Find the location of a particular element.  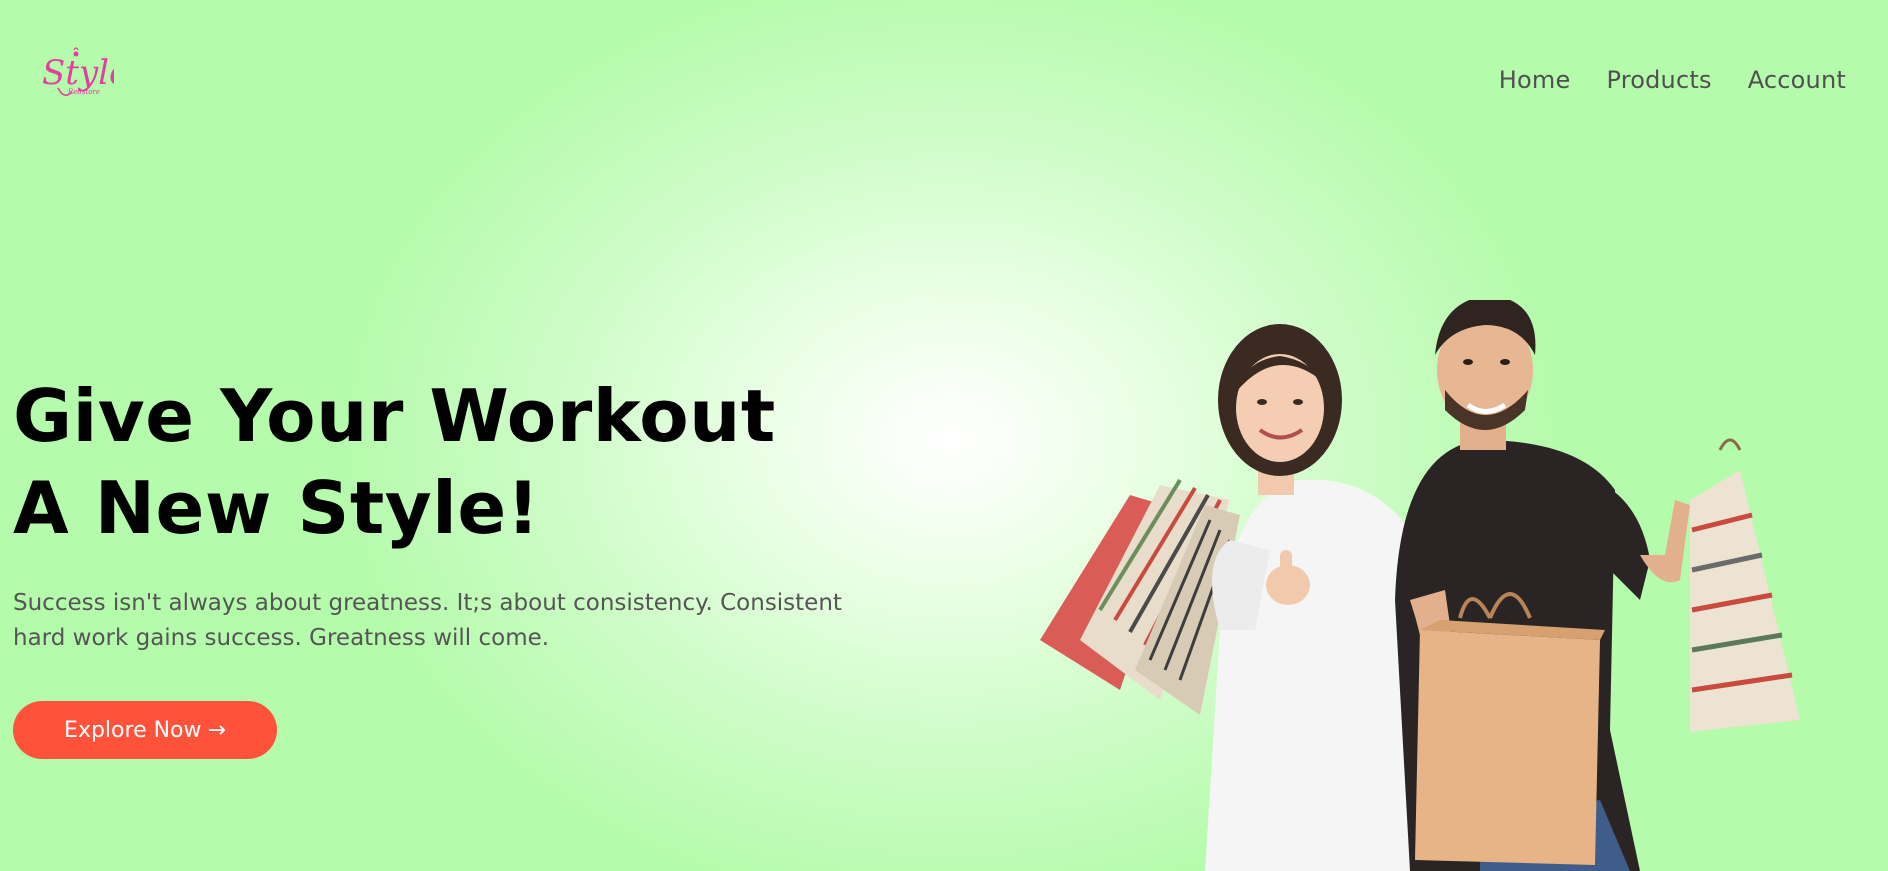

main-nav: Home Products Account is located at coordinates (1672, 80).